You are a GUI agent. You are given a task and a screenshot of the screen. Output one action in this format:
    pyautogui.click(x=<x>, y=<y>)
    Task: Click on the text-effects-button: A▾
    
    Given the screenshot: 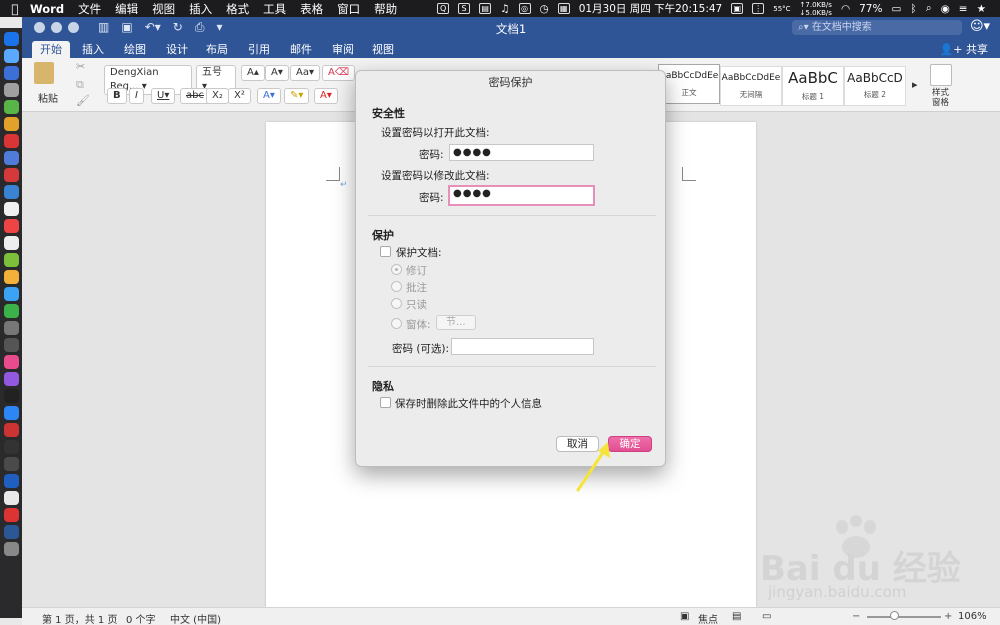 What is the action you would take?
    pyautogui.click(x=269, y=96)
    